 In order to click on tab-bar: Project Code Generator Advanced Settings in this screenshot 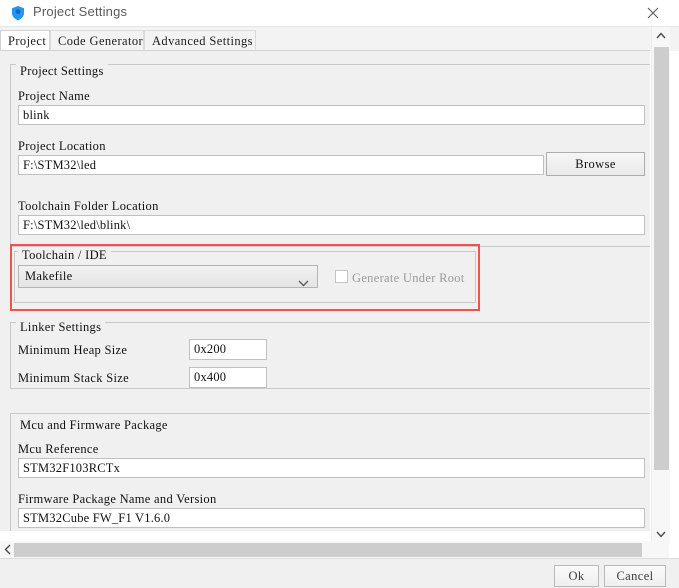, I will do `click(339, 39)`.